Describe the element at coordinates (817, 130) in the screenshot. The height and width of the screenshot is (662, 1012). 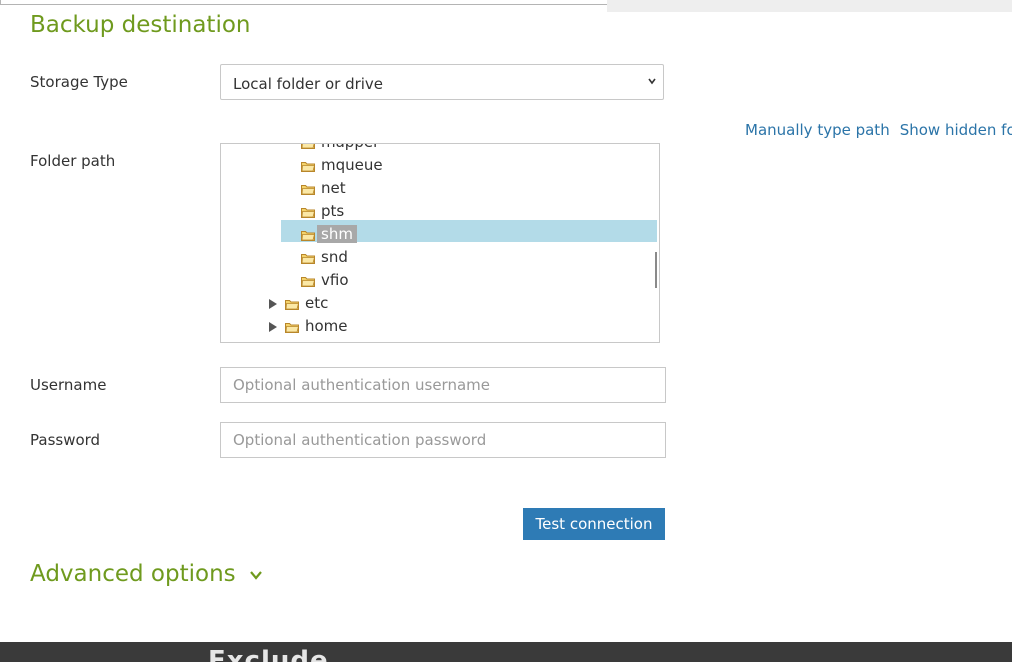
I see `manually-type-path-link: Manually type path` at that location.